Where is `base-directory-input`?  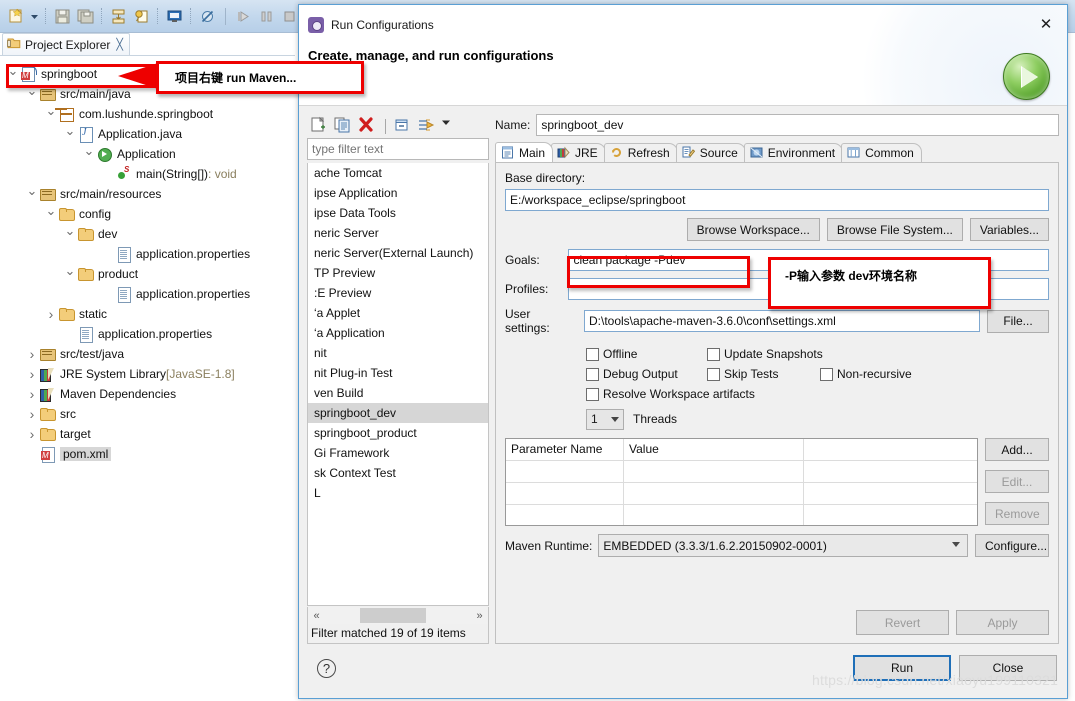 base-directory-input is located at coordinates (777, 200).